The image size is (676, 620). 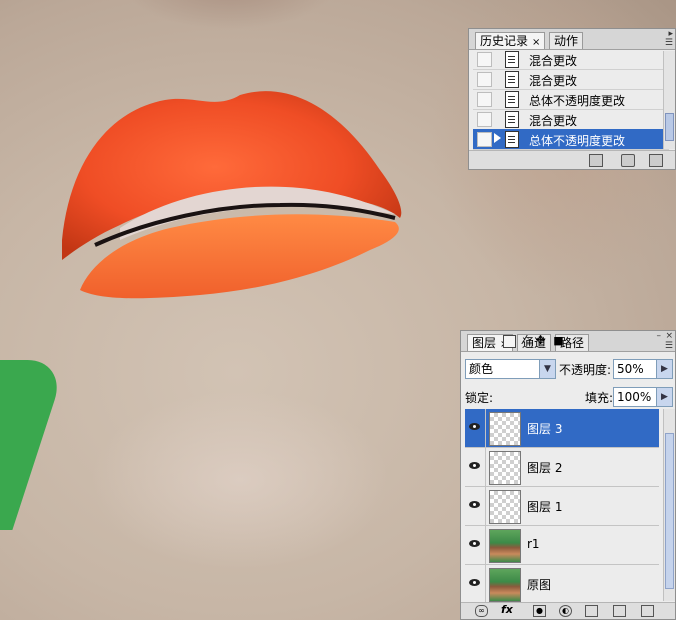 What do you see at coordinates (656, 160) in the screenshot?
I see `trash-icon` at bounding box center [656, 160].